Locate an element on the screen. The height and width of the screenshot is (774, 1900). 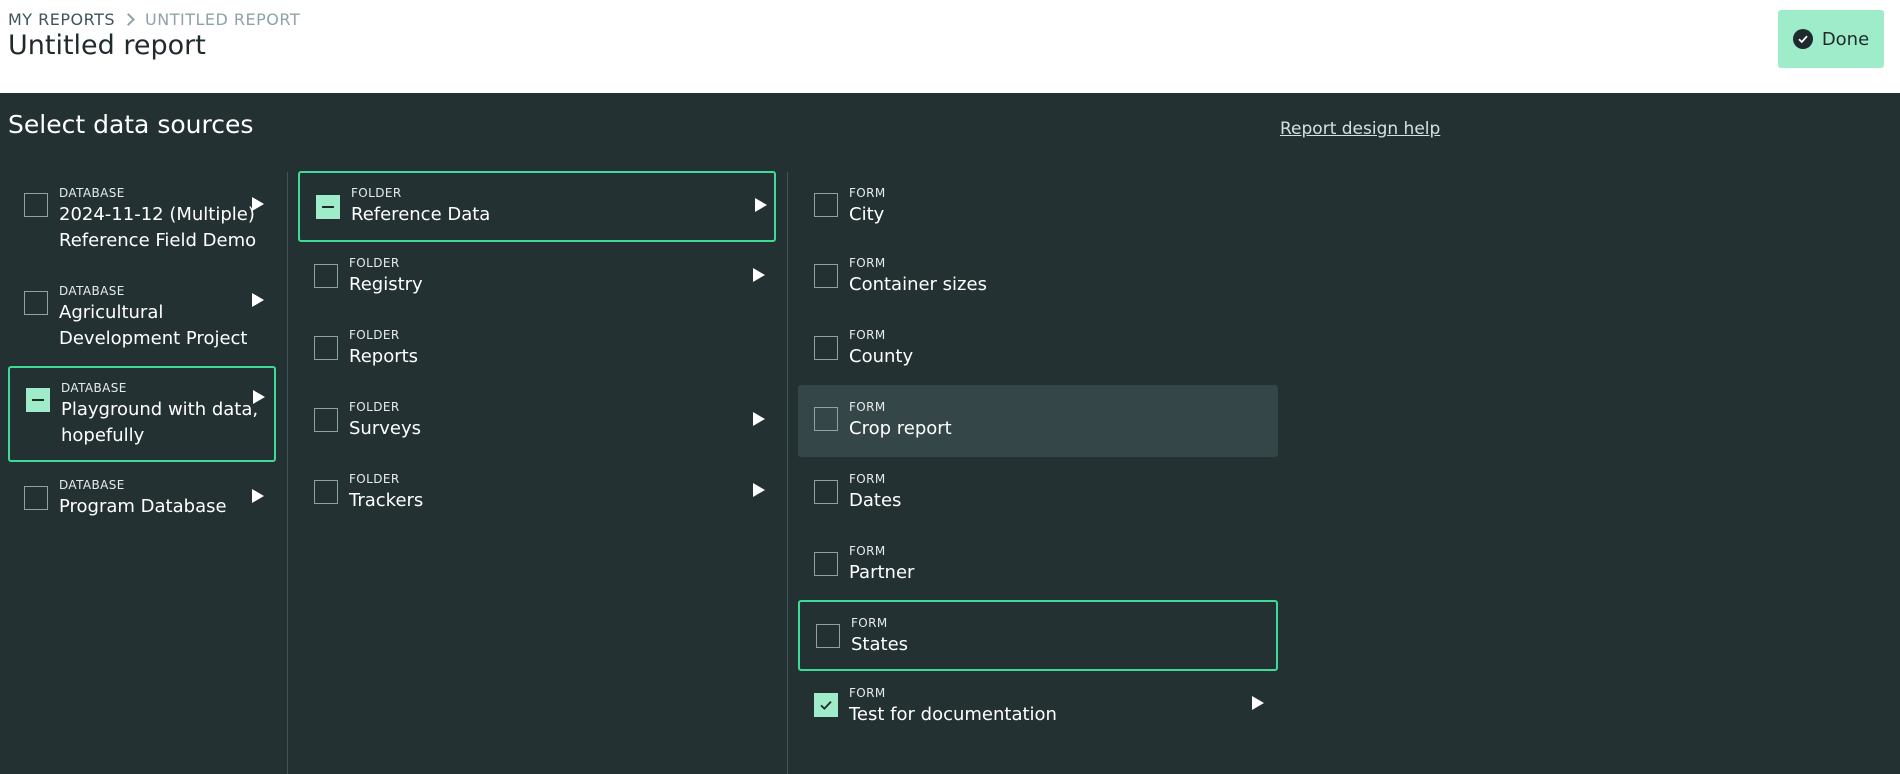
report-design-help-link: Report design help is located at coordinates (1360, 129).